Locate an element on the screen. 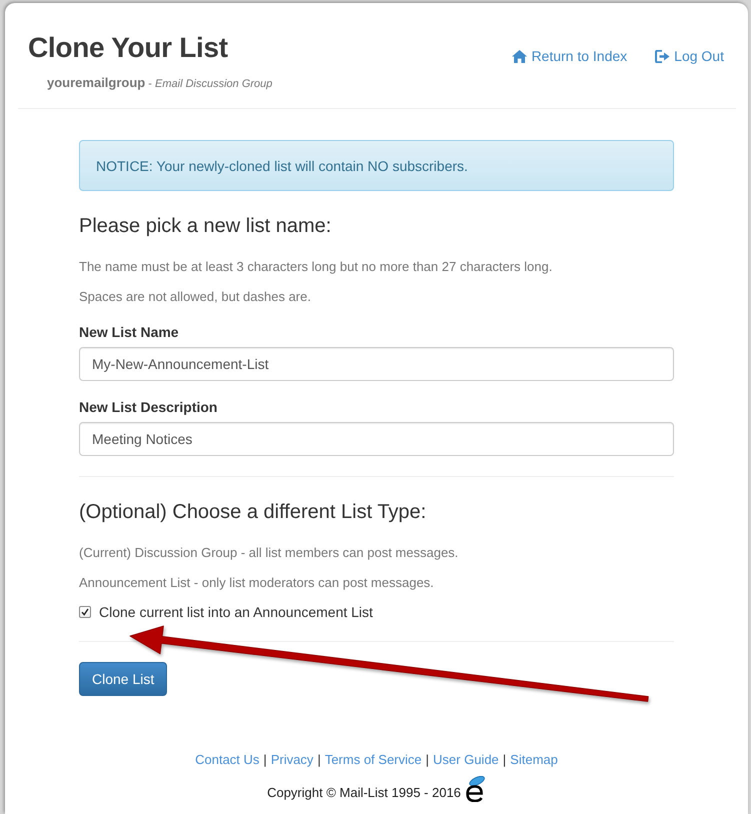  footer-link: User Guide is located at coordinates (466, 760).